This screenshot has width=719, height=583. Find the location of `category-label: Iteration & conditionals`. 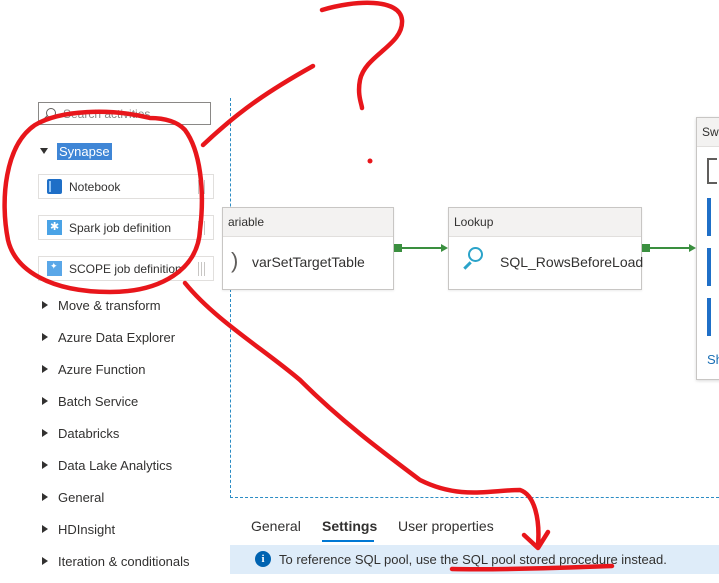

category-label: Iteration & conditionals is located at coordinates (124, 561).